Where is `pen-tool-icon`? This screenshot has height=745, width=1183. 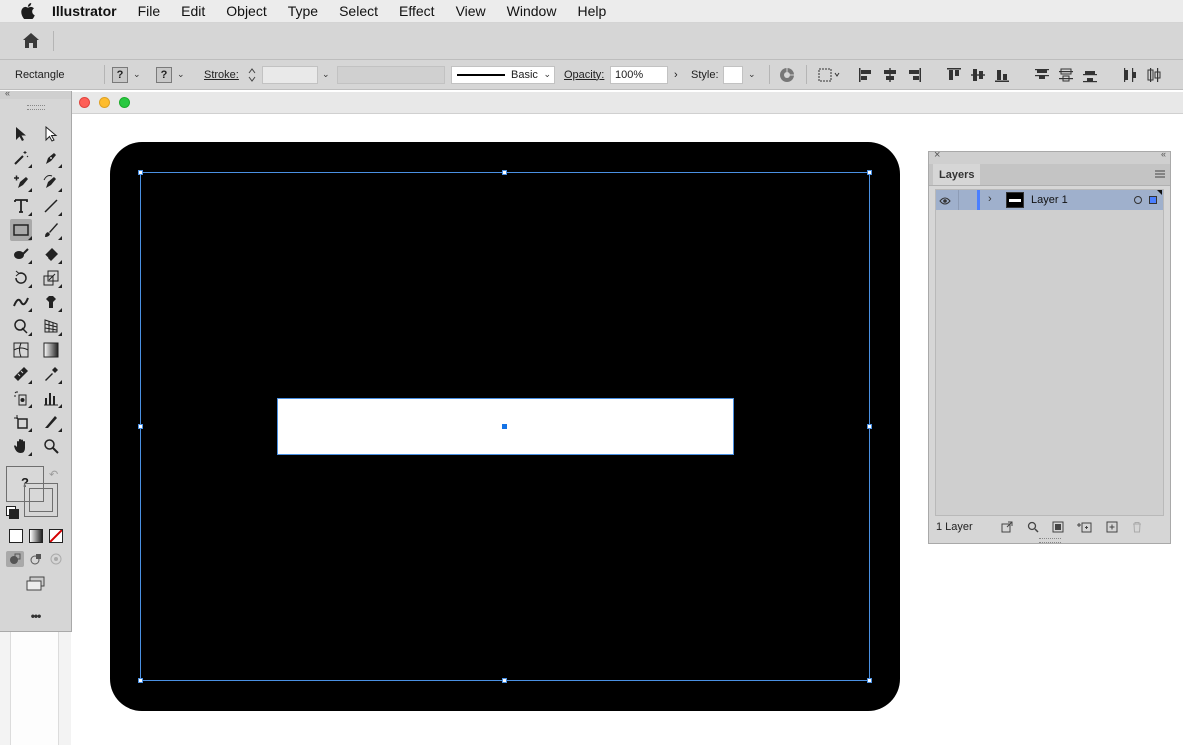
pen-tool-icon is located at coordinates (51, 158).